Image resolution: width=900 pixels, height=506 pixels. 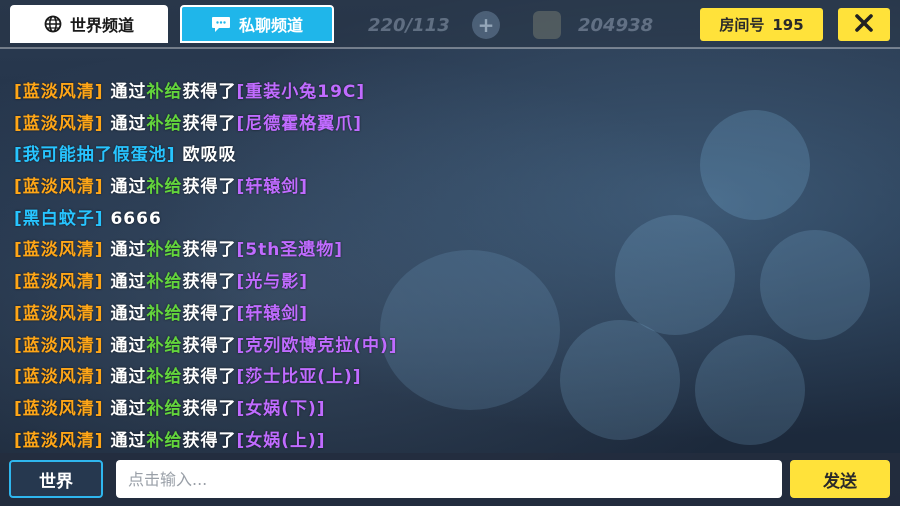 What do you see at coordinates (547, 25) in the screenshot?
I see `coin-icon` at bounding box center [547, 25].